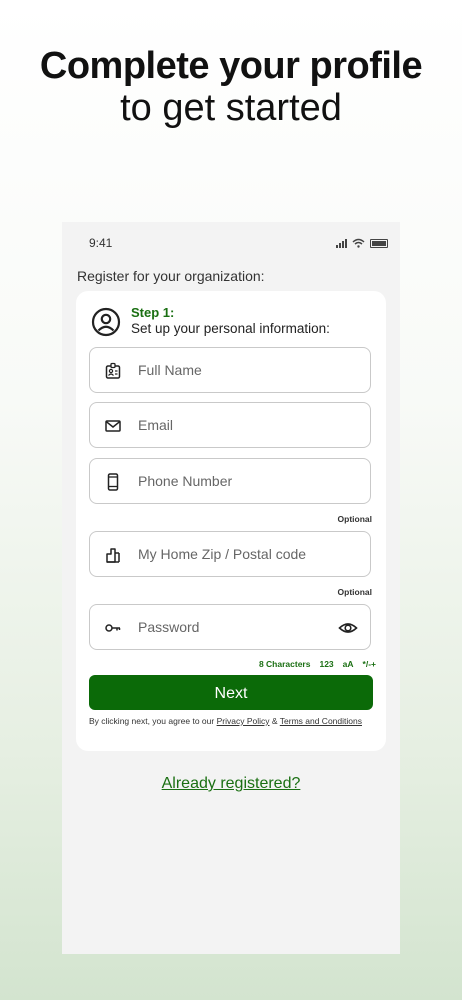 This screenshot has height=1000, width=462. I want to click on phone-placeholder: Phone Number, so click(185, 481).